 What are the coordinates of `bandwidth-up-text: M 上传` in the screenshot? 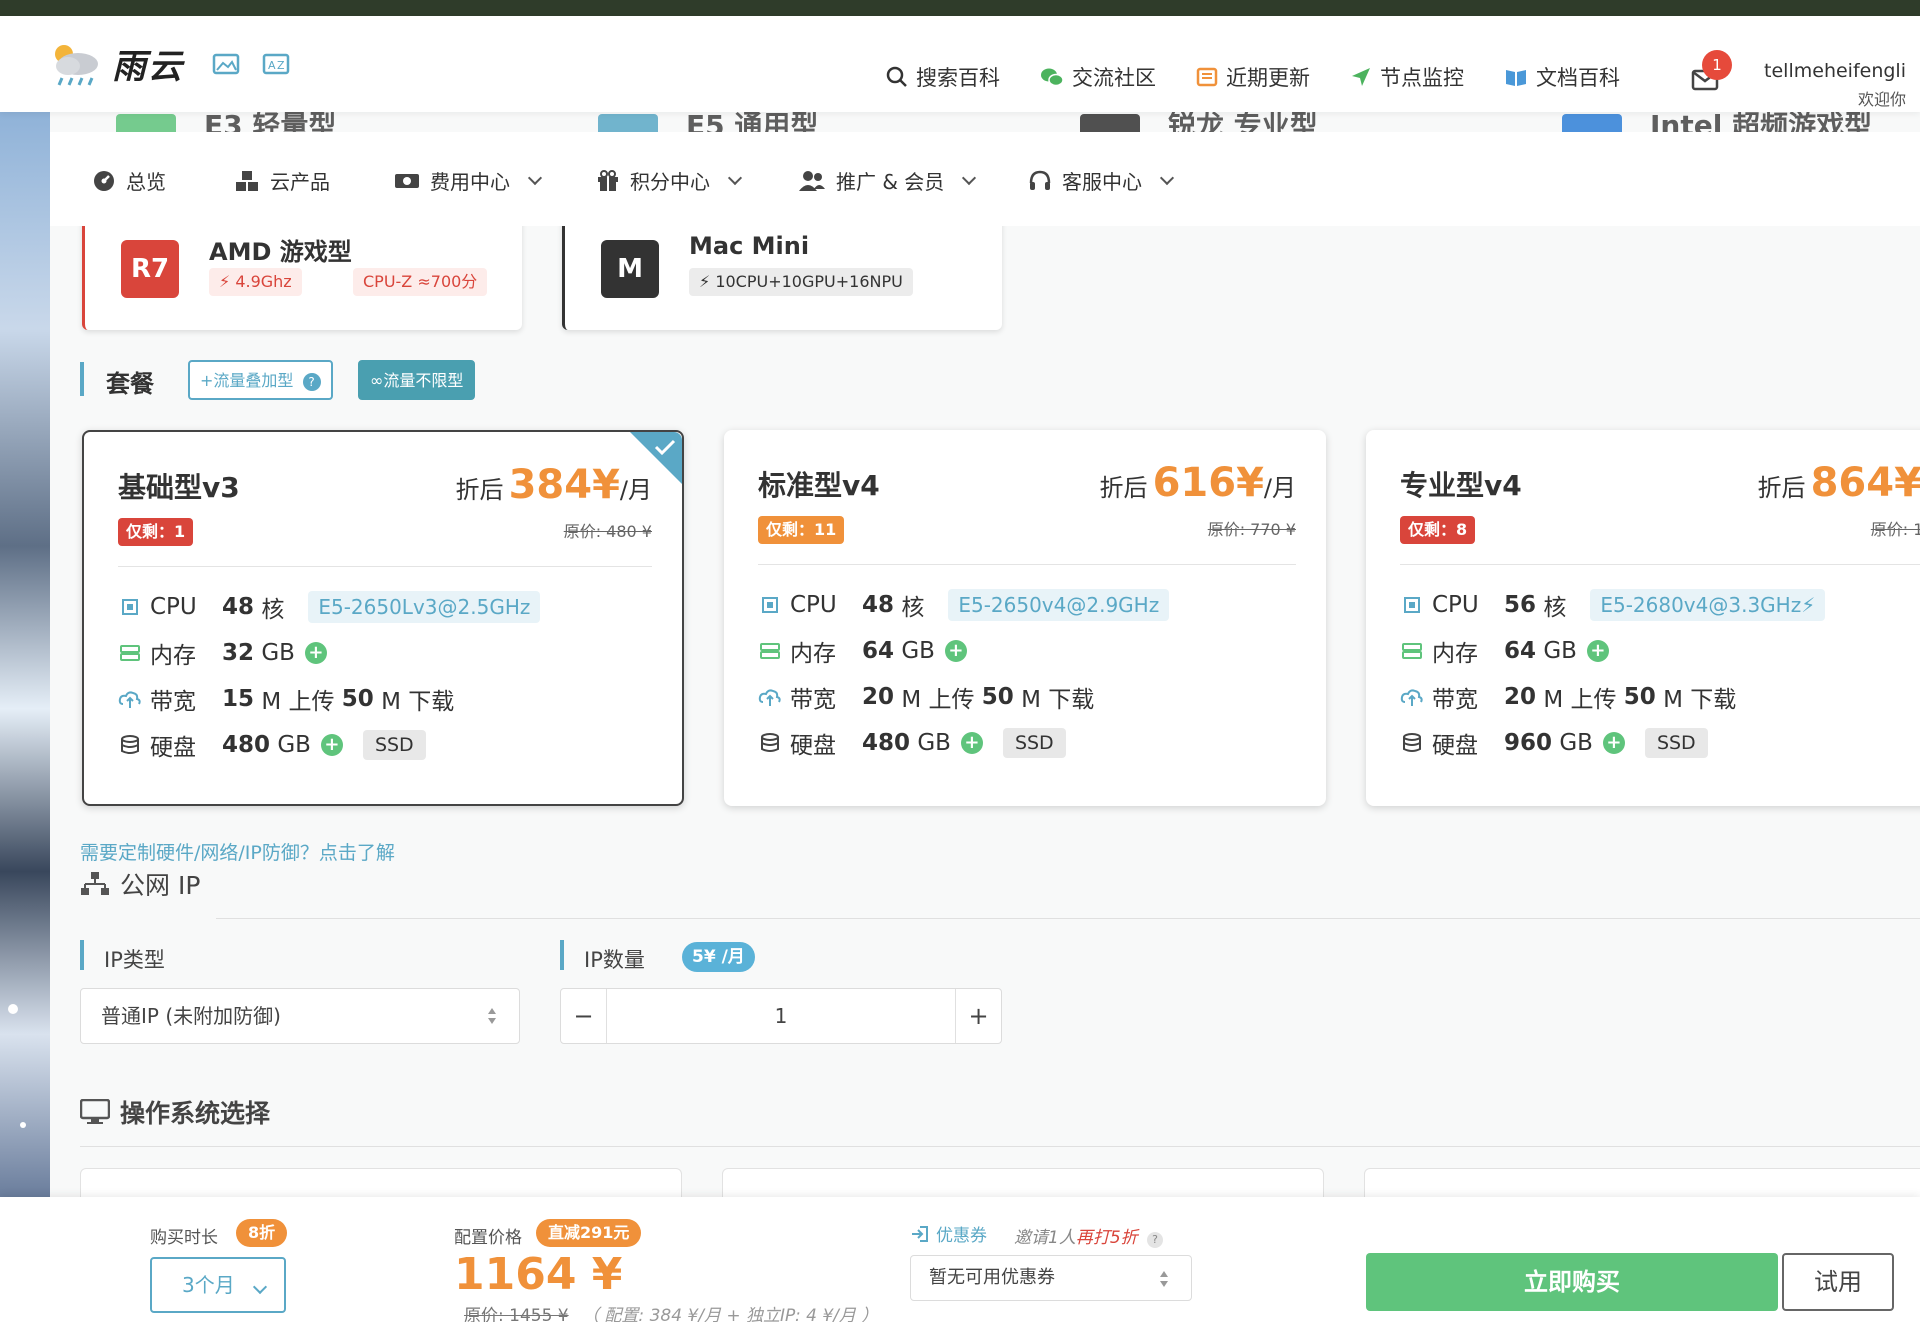 It's located at (1580, 700).